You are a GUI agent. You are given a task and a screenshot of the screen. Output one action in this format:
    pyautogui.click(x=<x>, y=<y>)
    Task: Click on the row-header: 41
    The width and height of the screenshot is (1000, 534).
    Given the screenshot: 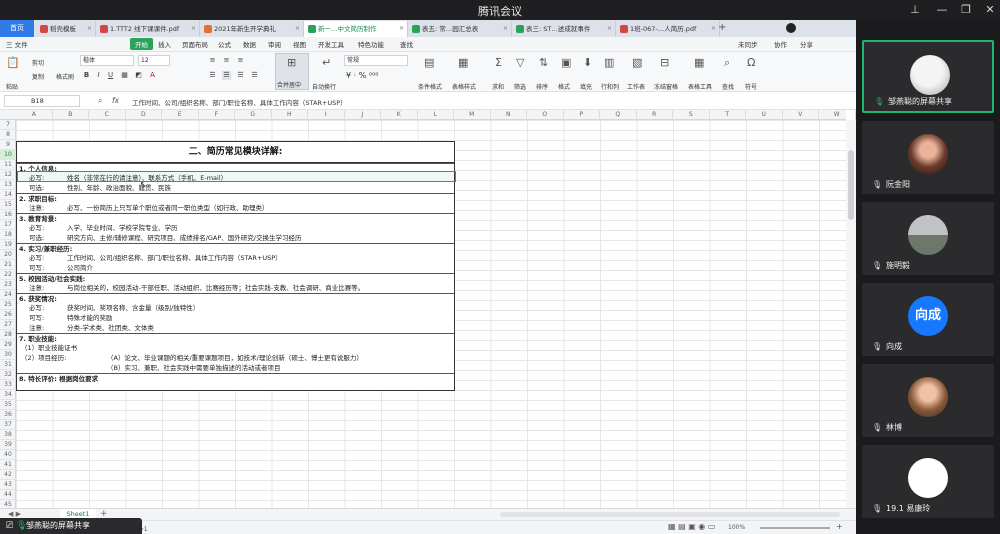 What is the action you would take?
    pyautogui.click(x=8, y=465)
    